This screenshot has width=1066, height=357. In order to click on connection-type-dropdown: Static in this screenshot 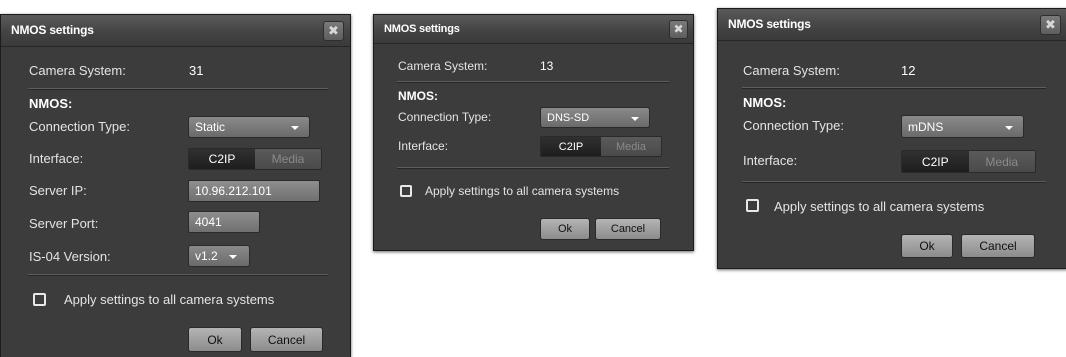, I will do `click(249, 127)`.